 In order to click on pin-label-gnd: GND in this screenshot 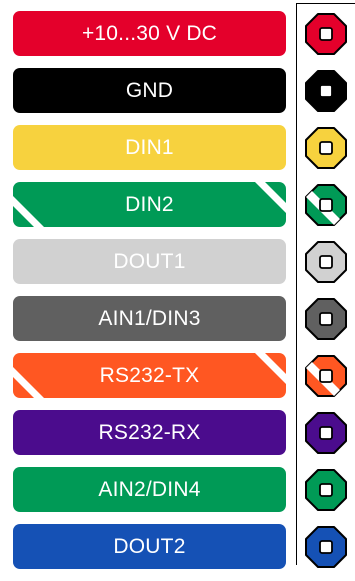, I will do `click(149, 90)`.